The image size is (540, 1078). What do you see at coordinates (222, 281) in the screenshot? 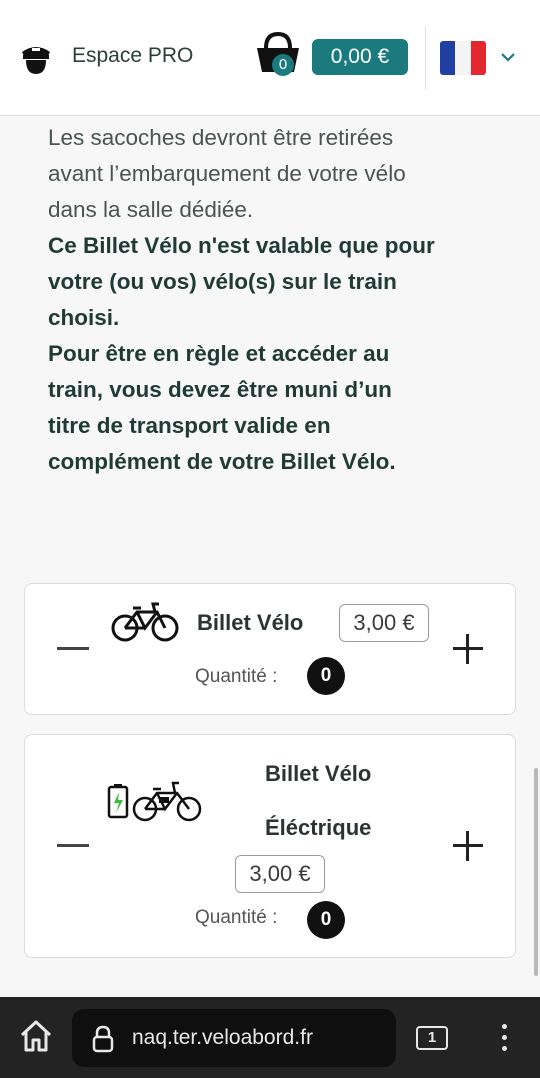
I see `bold-line: votre (ou vos) vélo(s) sur le train` at bounding box center [222, 281].